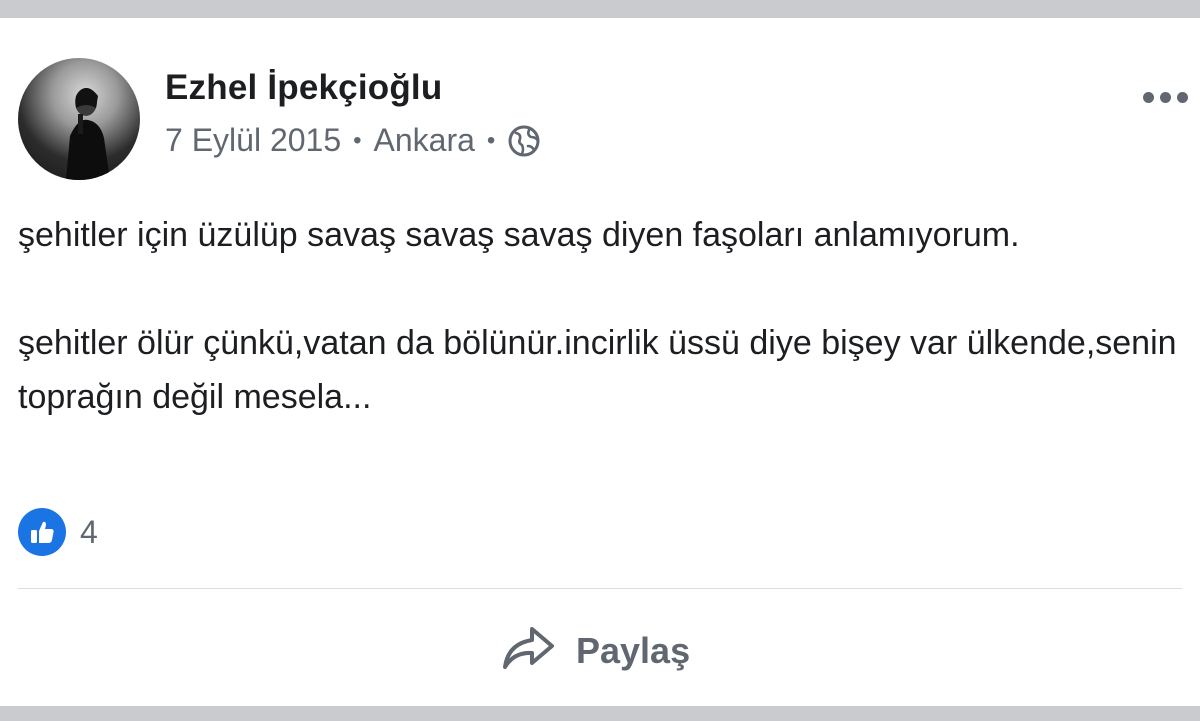  What do you see at coordinates (253, 140) in the screenshot?
I see `post-date: 7 Eylül 2015` at bounding box center [253, 140].